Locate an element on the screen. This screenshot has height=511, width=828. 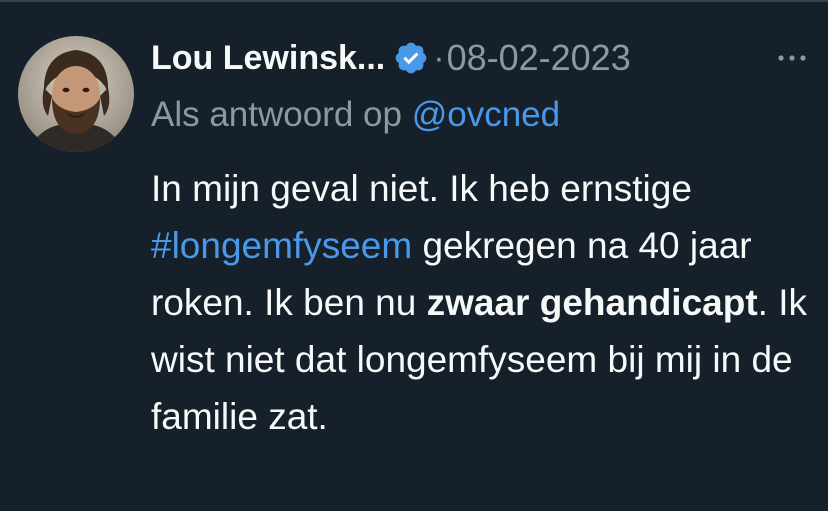
tweet-date: 08-02-2023 is located at coordinates (539, 58).